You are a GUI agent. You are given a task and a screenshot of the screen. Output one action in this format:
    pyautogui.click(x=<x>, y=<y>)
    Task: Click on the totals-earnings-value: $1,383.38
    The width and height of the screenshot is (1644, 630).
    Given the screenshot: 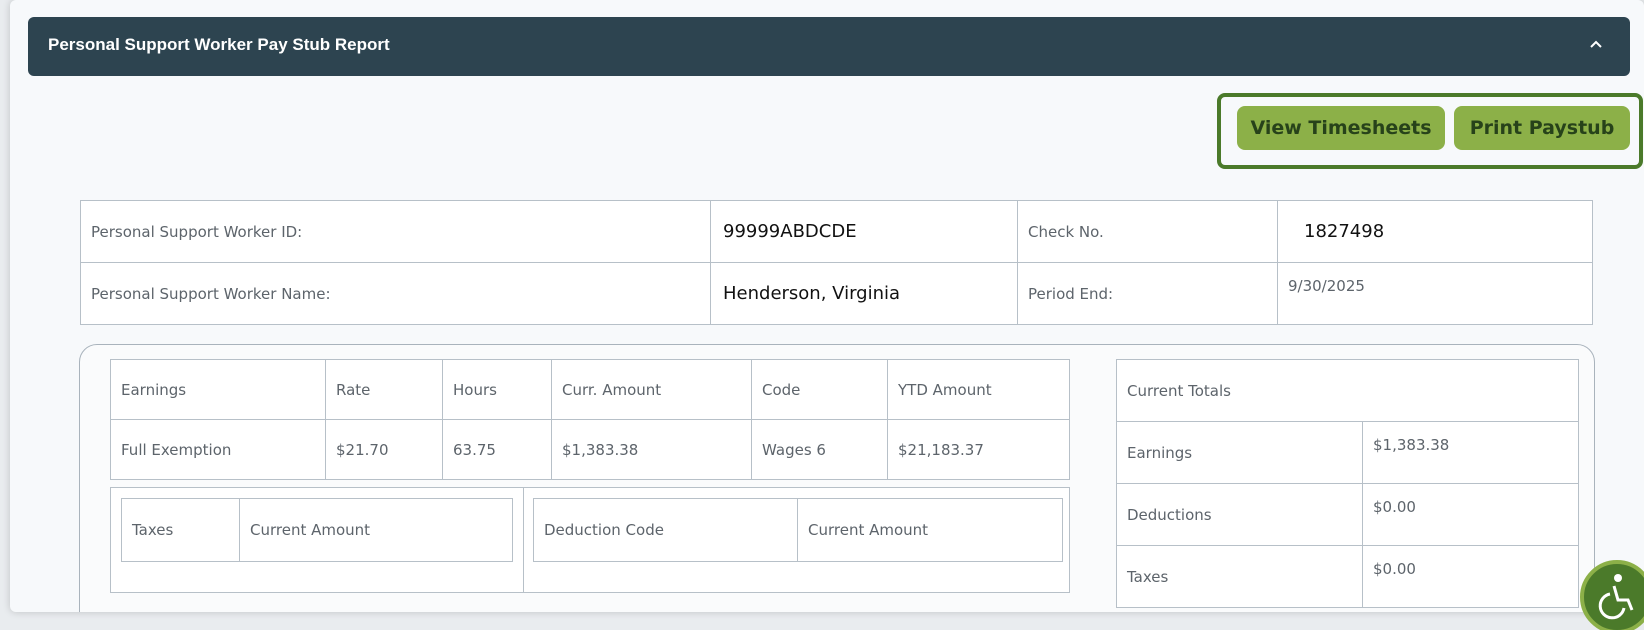 What is the action you would take?
    pyautogui.click(x=1470, y=452)
    